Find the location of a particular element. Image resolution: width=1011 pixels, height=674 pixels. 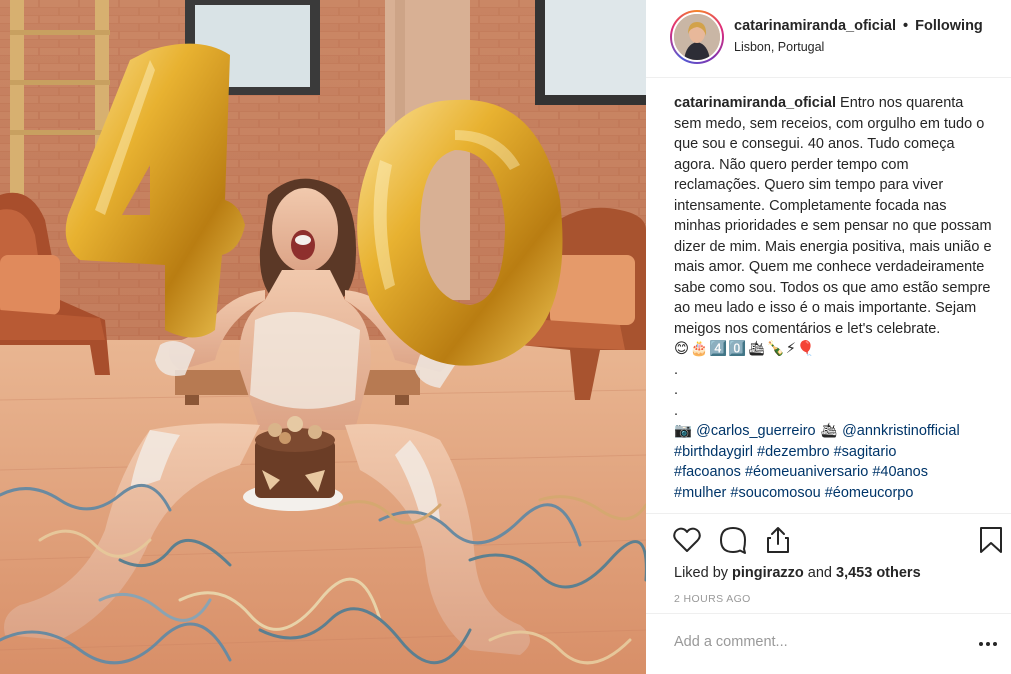

hashtag-link: #facoanos is located at coordinates (707, 472).